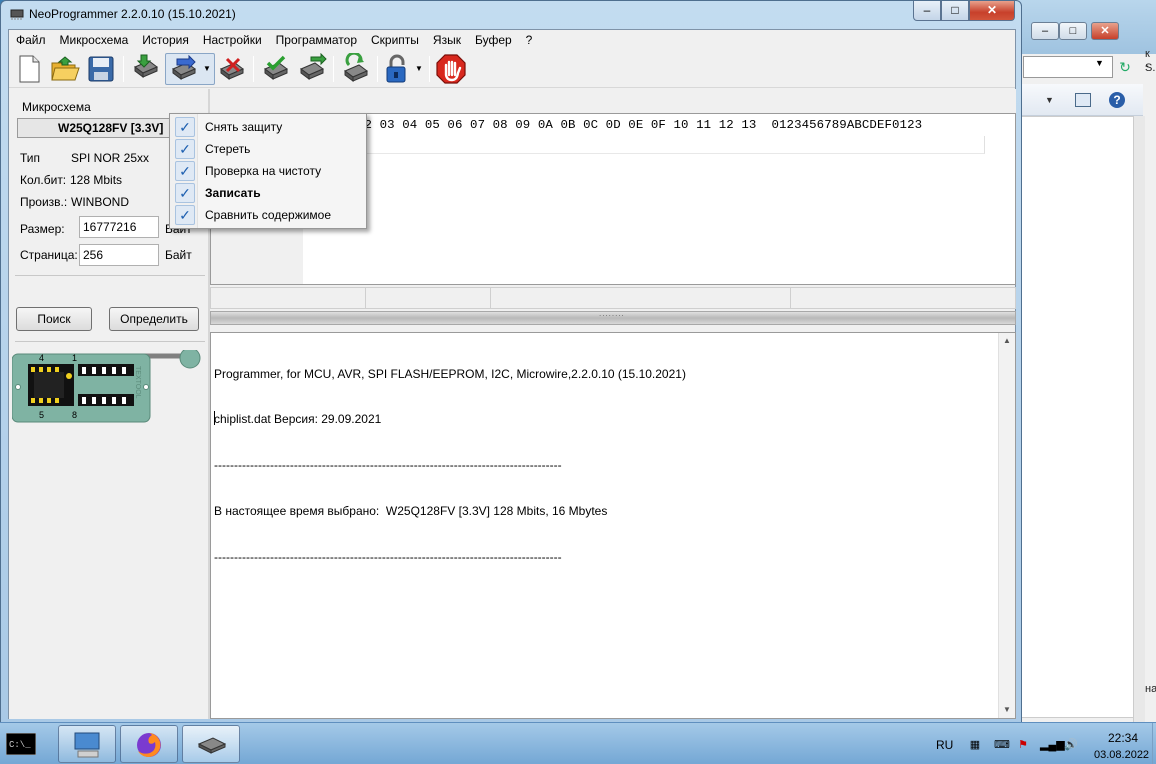 Image resolution: width=1156 pixels, height=764 pixels. Describe the element at coordinates (1071, 745) in the screenshot. I see `volume-tray-icon: 🔊` at that location.